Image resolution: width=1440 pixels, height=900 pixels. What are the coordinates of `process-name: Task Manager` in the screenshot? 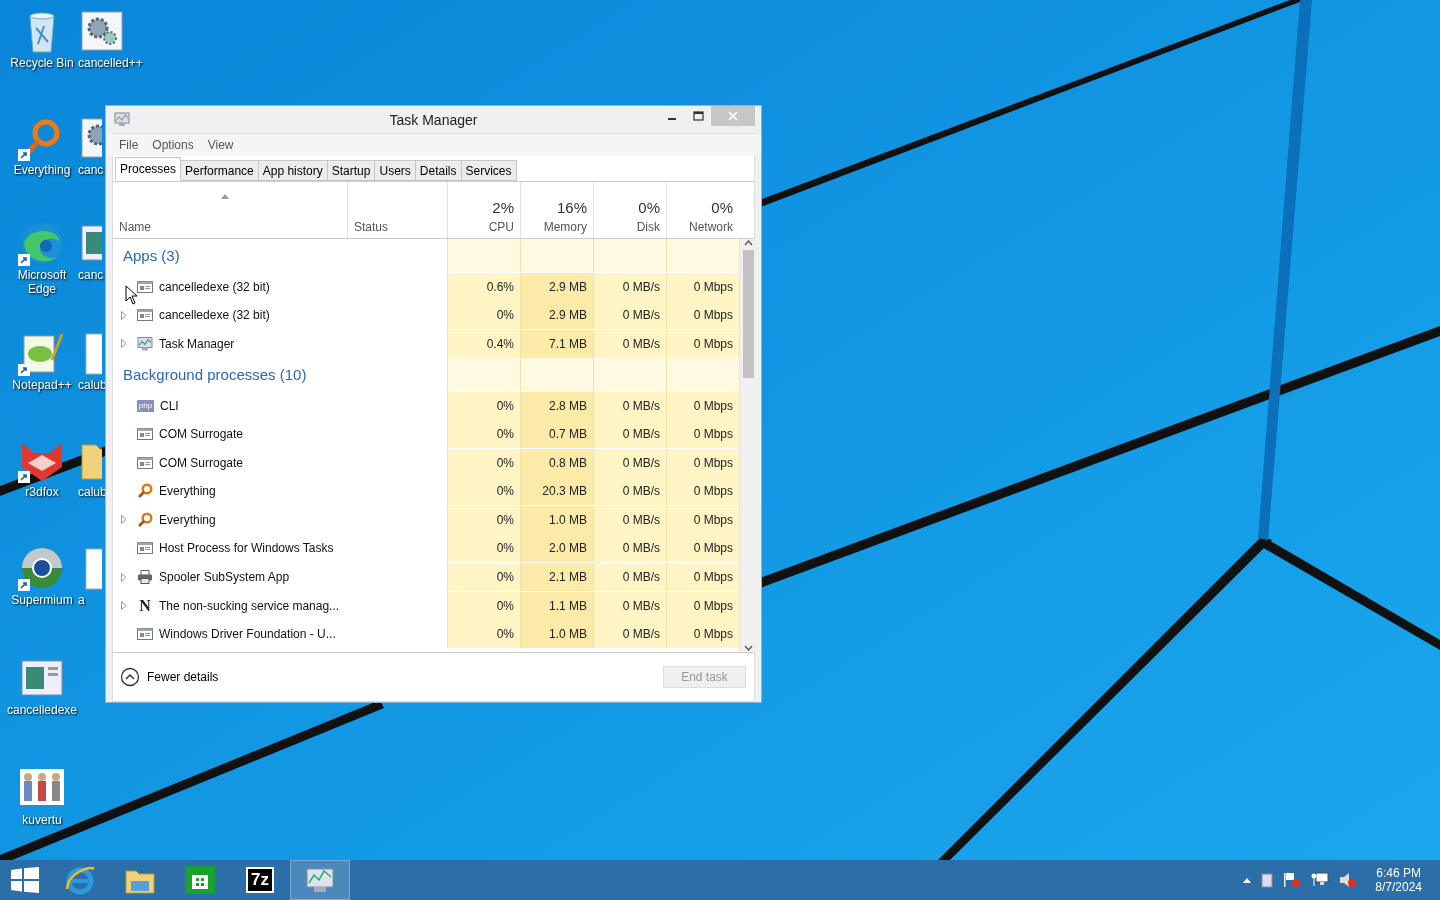 It's located at (197, 343).